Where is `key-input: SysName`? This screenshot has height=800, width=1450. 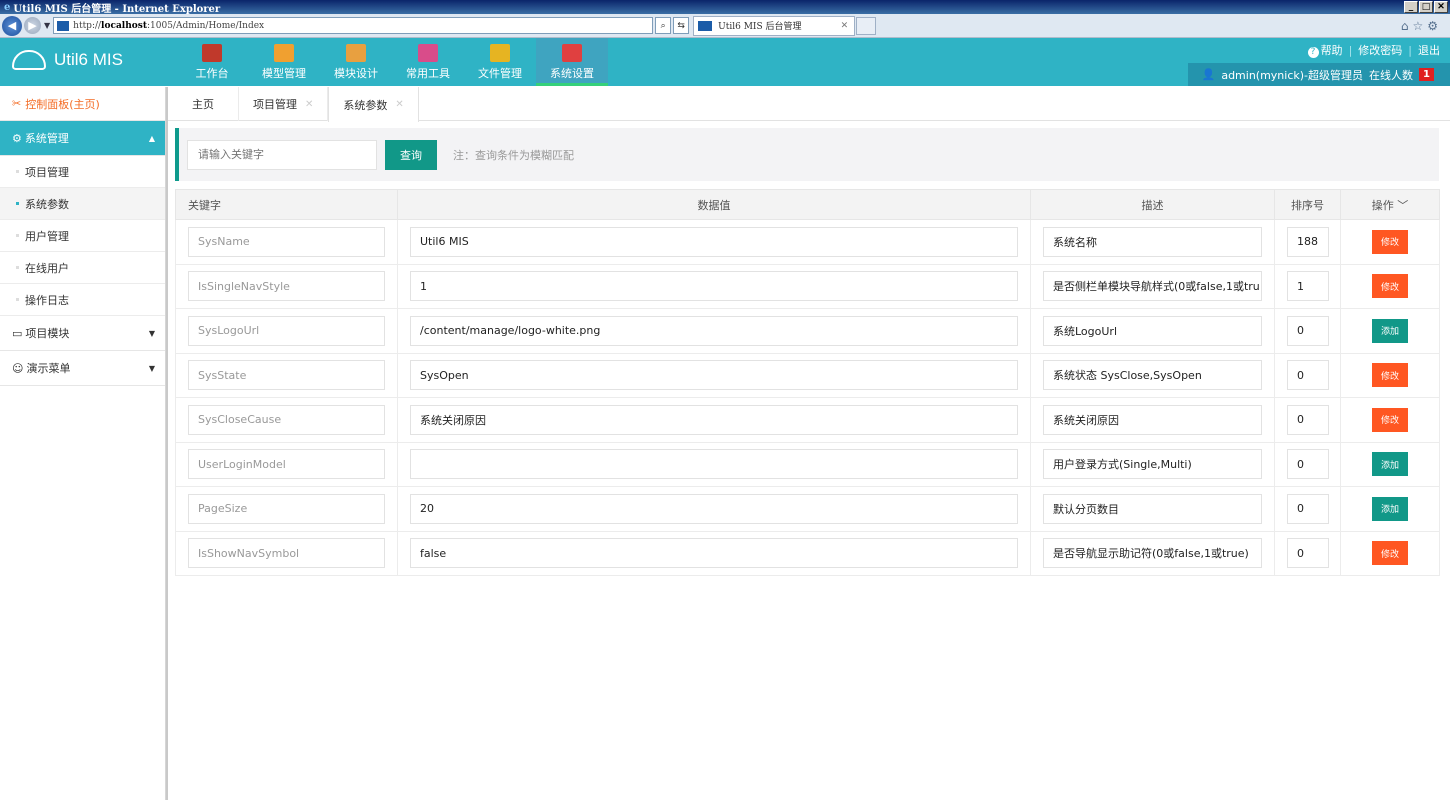 key-input: SysName is located at coordinates (286, 241).